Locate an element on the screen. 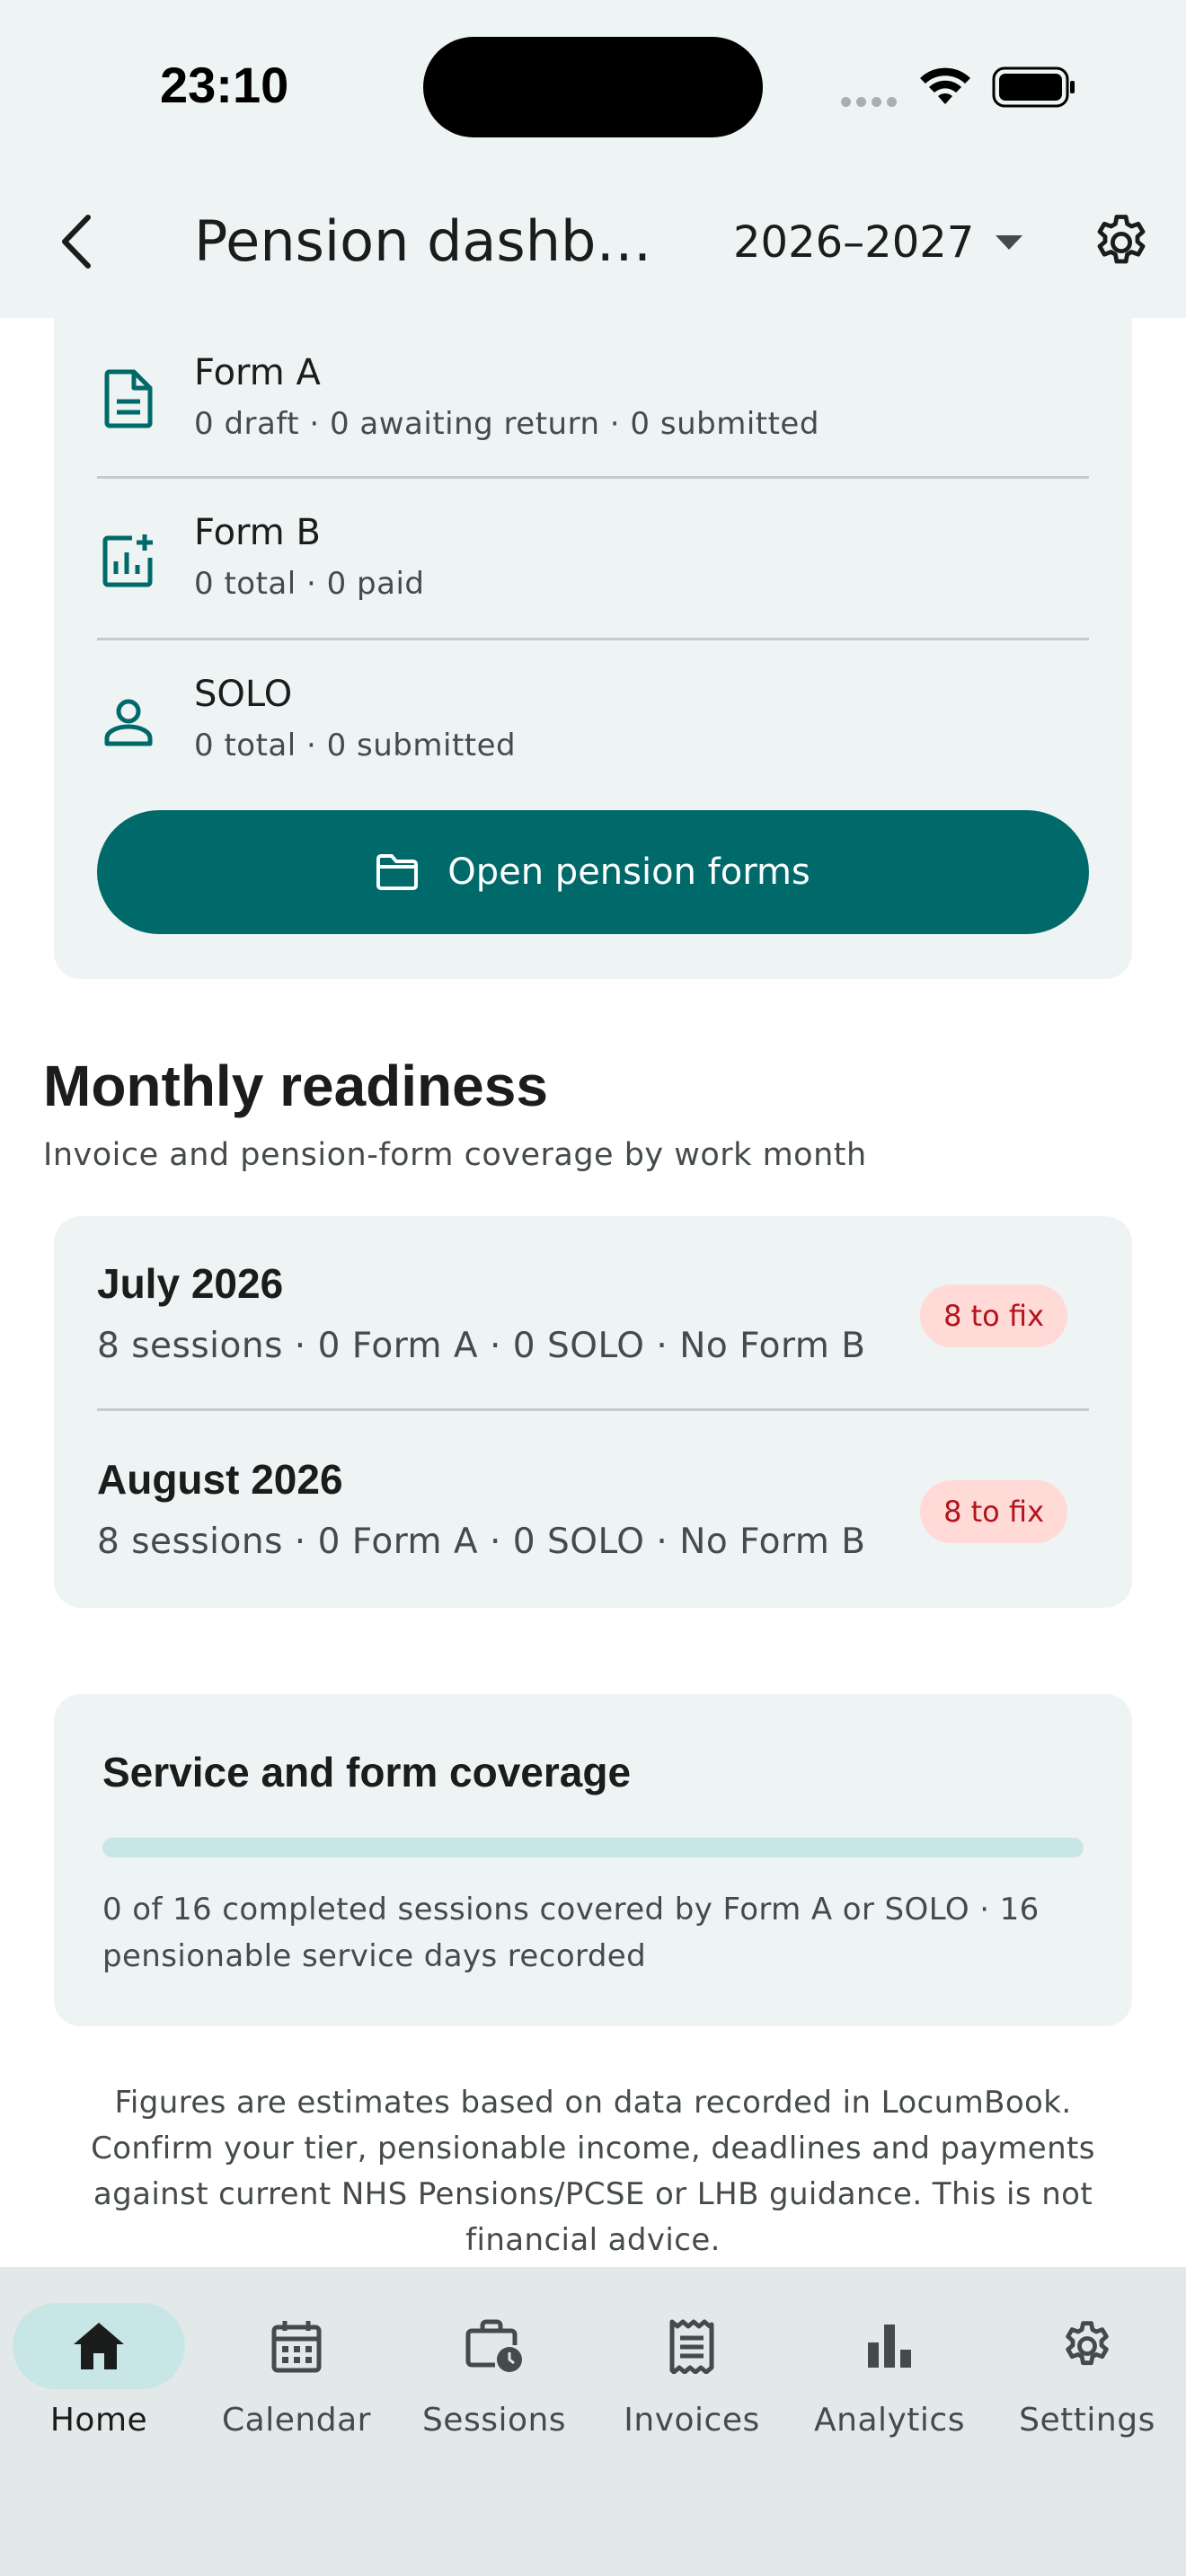 The width and height of the screenshot is (1186, 2576). calendar-icon is located at coordinates (296, 2346).